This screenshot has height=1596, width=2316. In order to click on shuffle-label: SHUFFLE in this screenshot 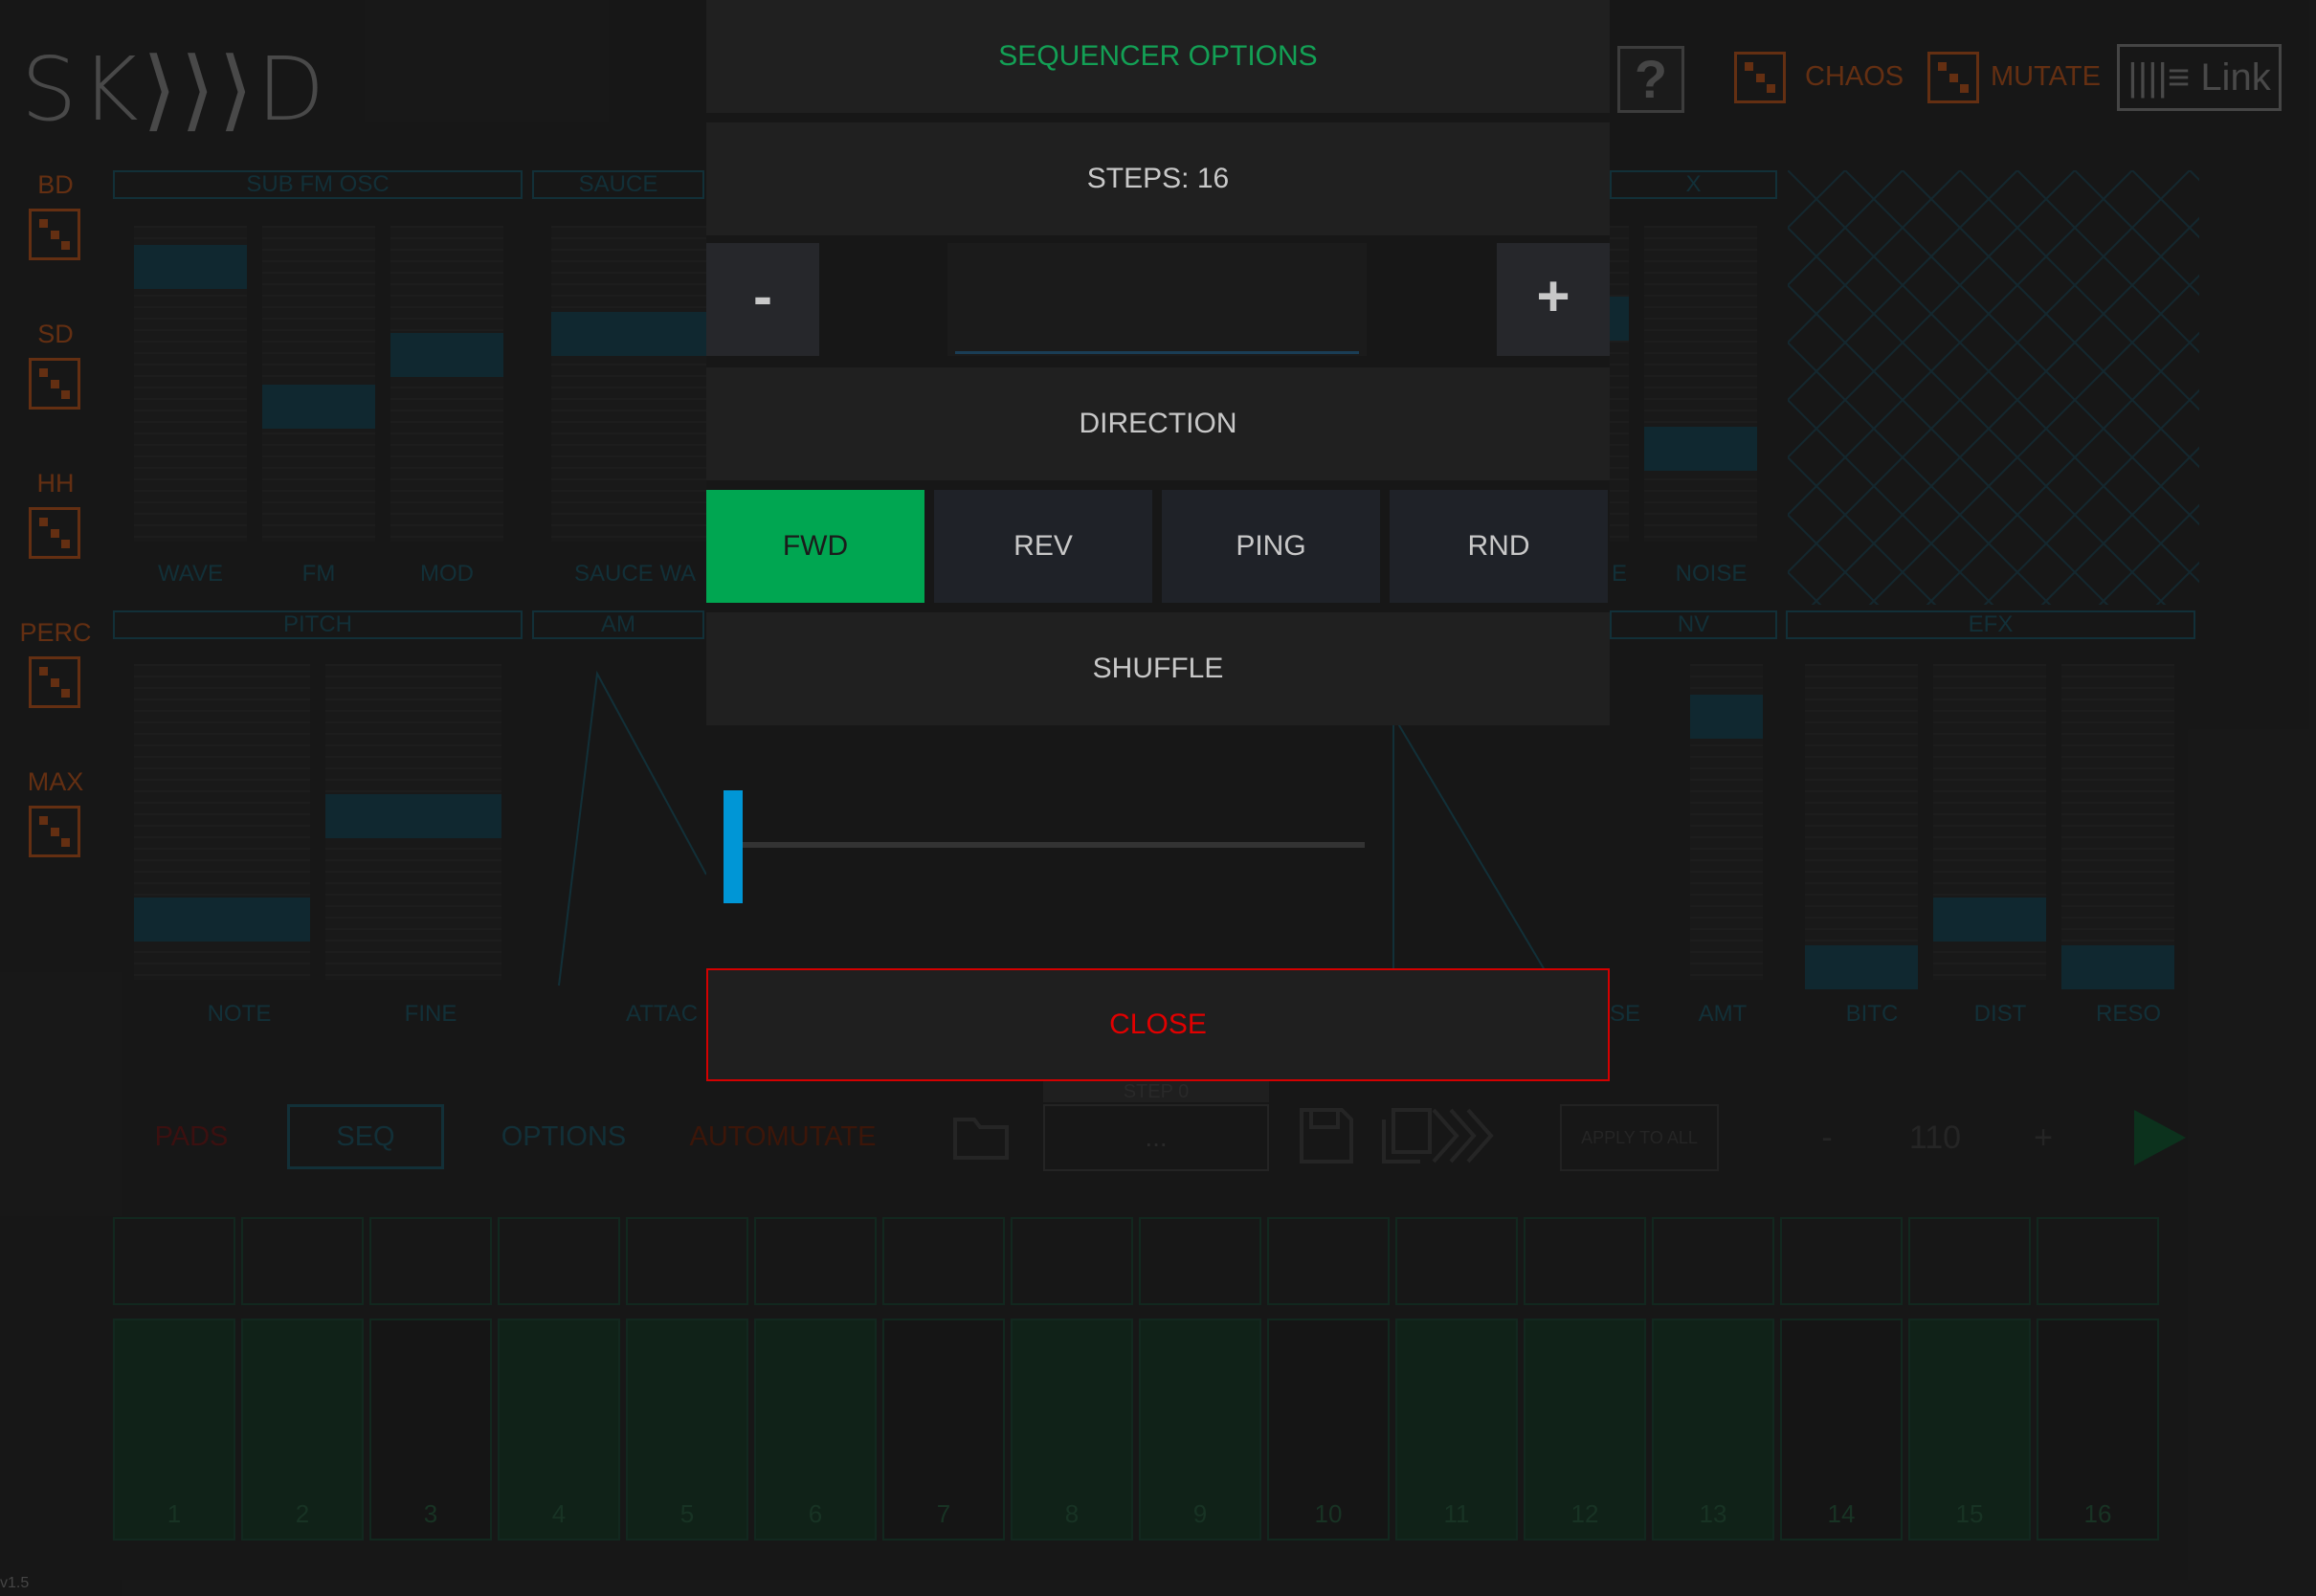, I will do `click(1158, 669)`.